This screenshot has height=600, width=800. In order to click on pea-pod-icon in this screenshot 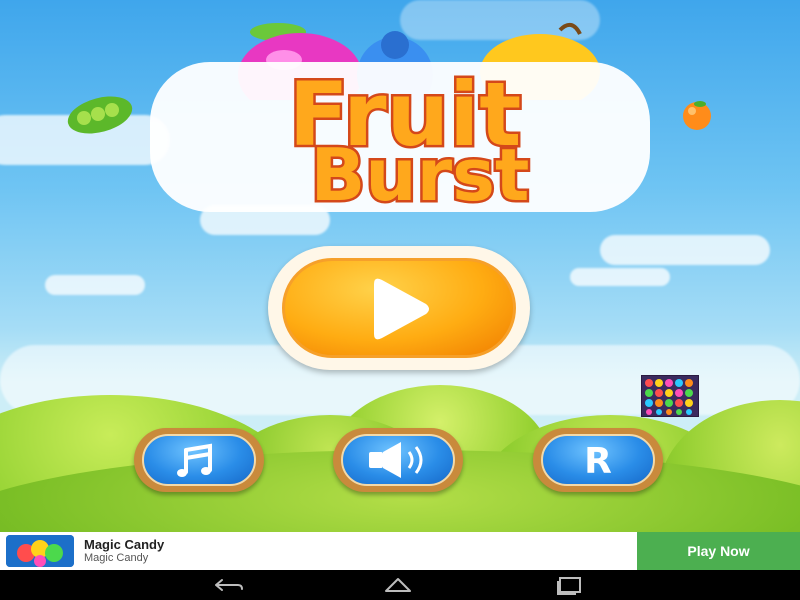, I will do `click(100, 115)`.